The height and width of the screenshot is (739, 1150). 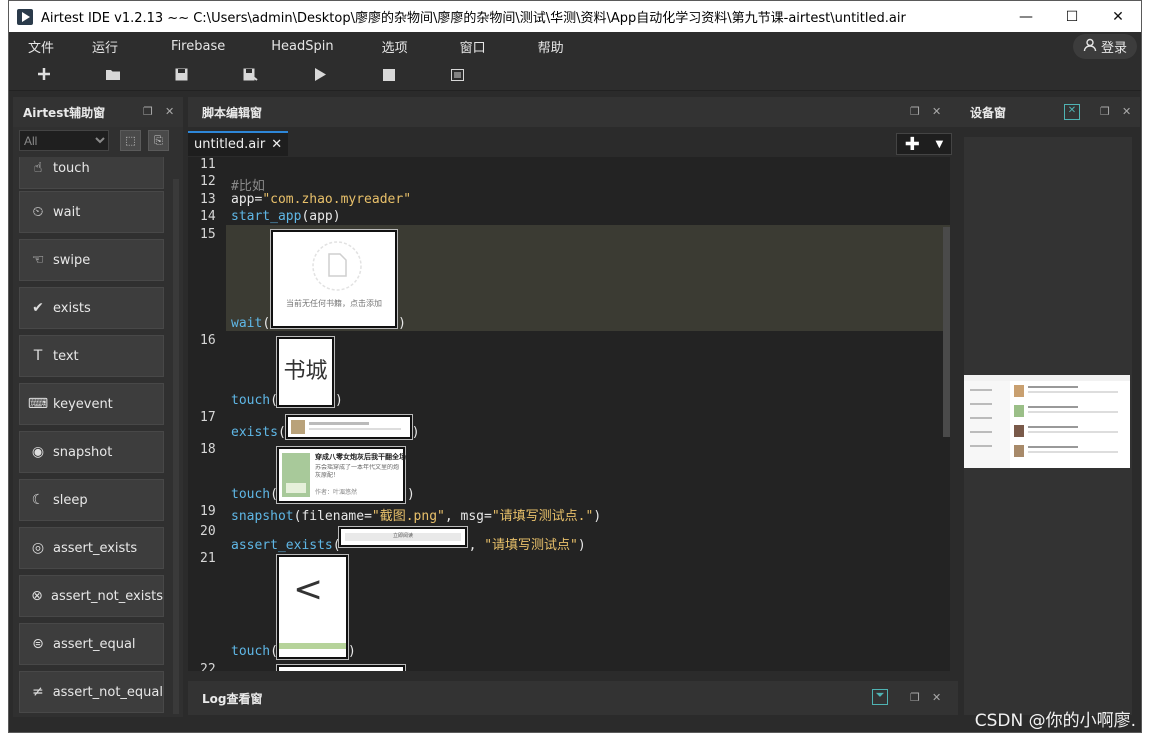 What do you see at coordinates (1072, 16) in the screenshot?
I see `maximize-button: ☐` at bounding box center [1072, 16].